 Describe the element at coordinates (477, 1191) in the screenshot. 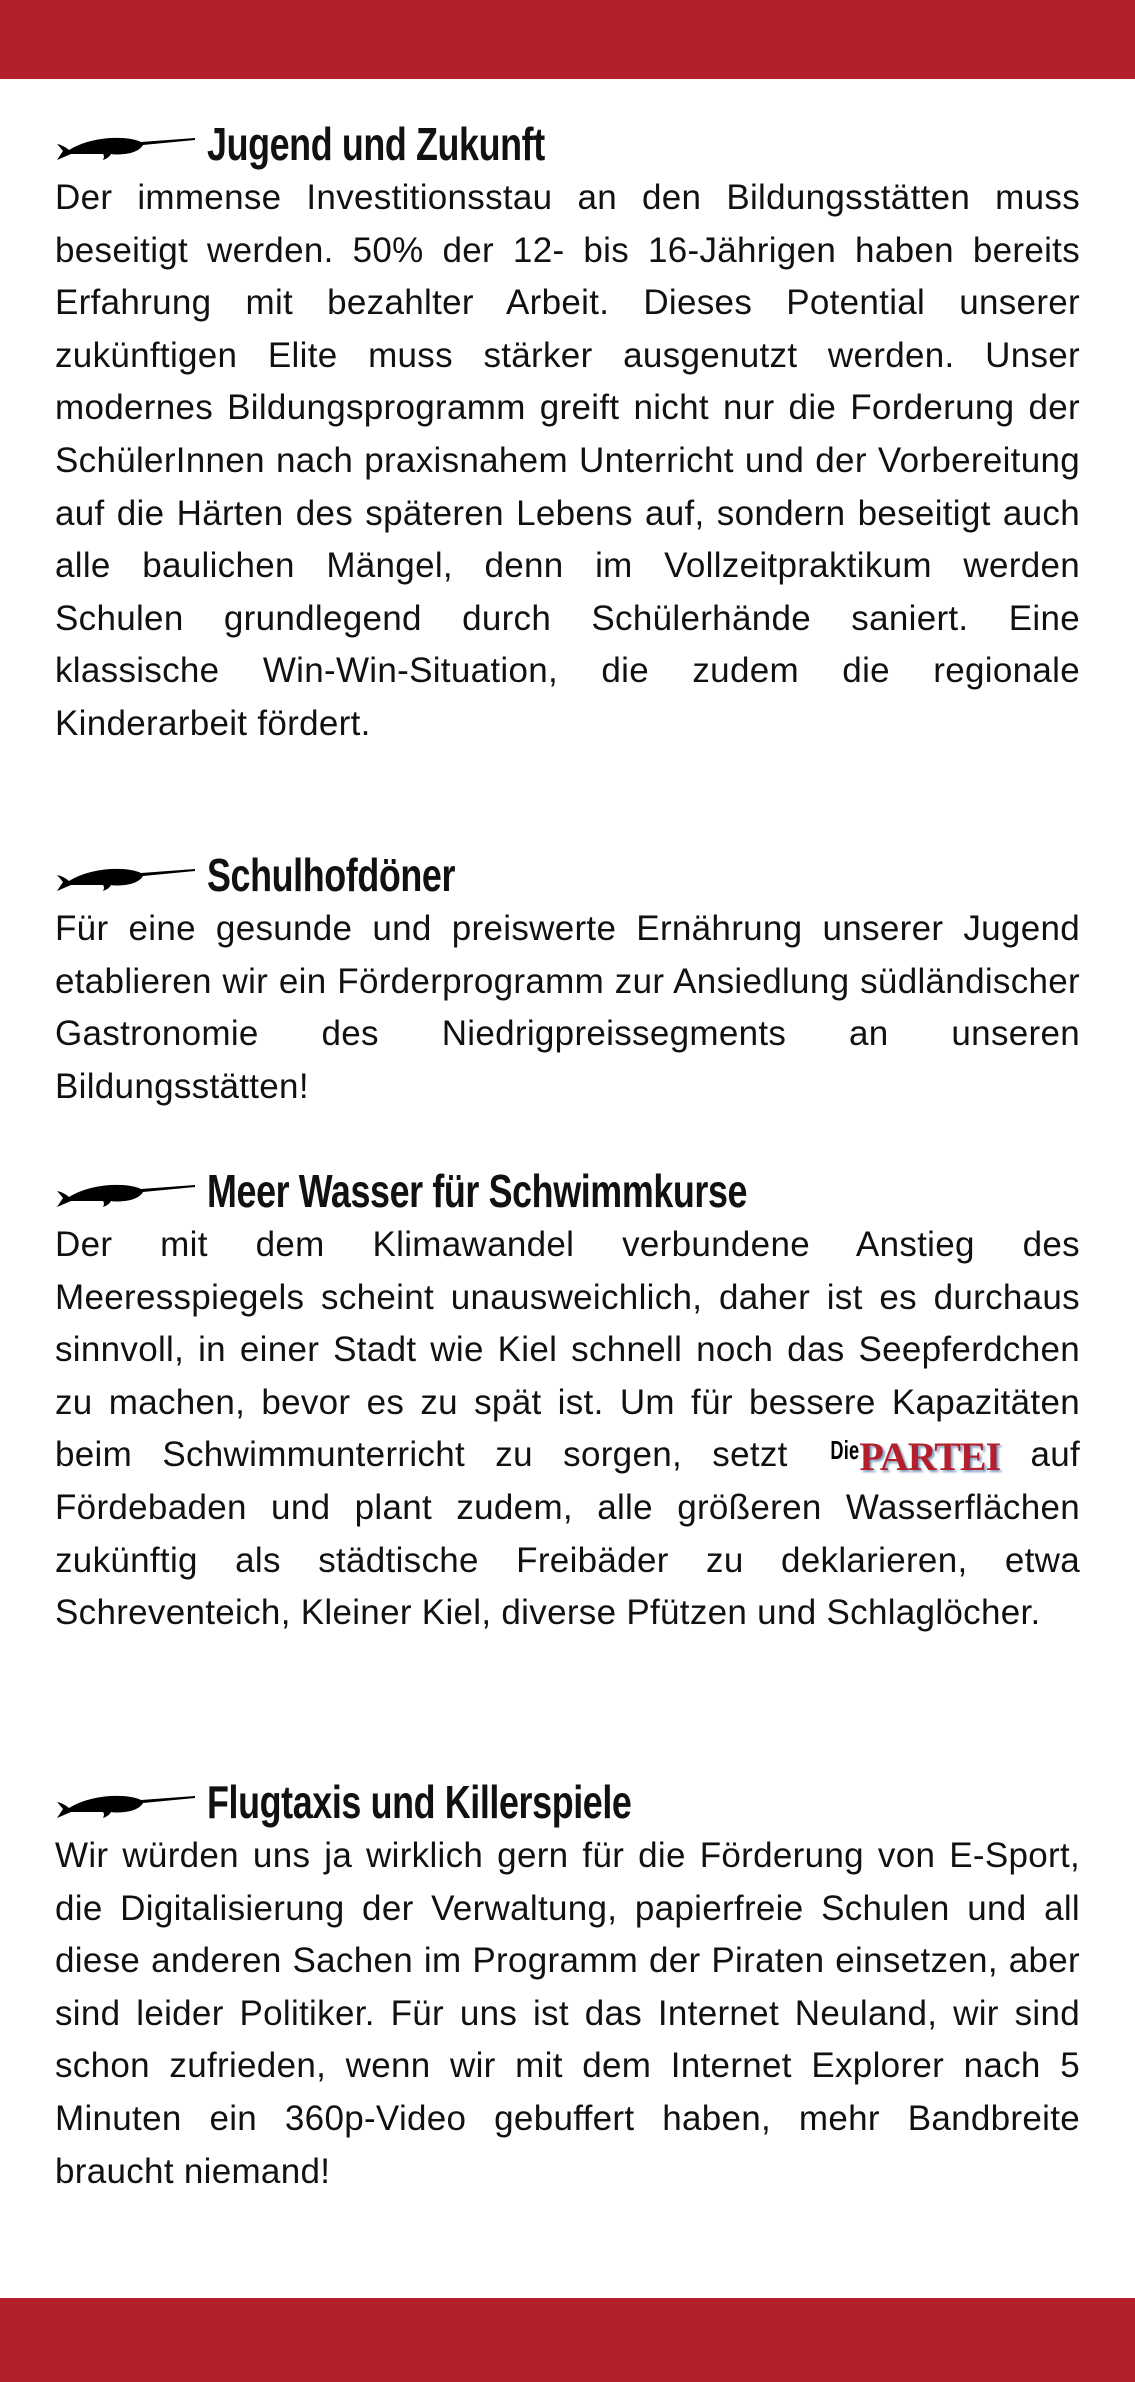

I see `section-title: Meer Wasser für Schwimmkurse` at that location.